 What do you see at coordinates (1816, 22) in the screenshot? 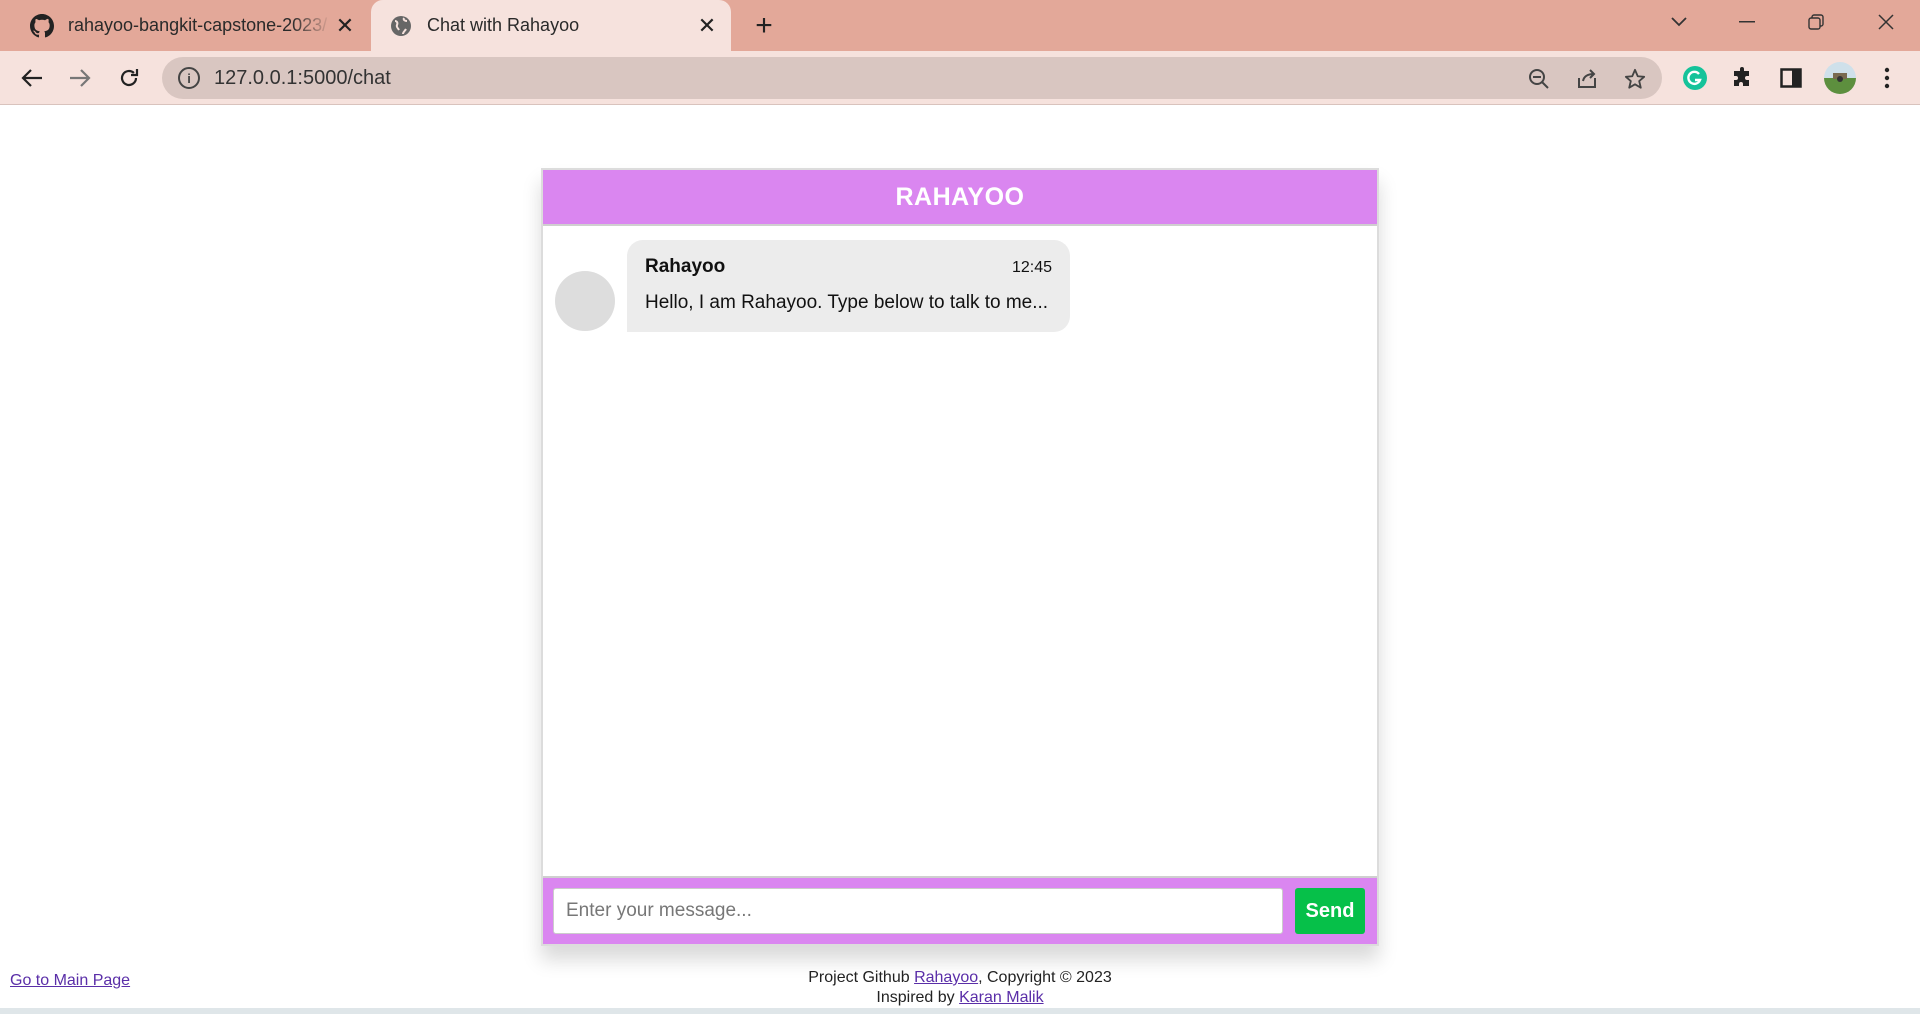
I see `restore-icon` at bounding box center [1816, 22].